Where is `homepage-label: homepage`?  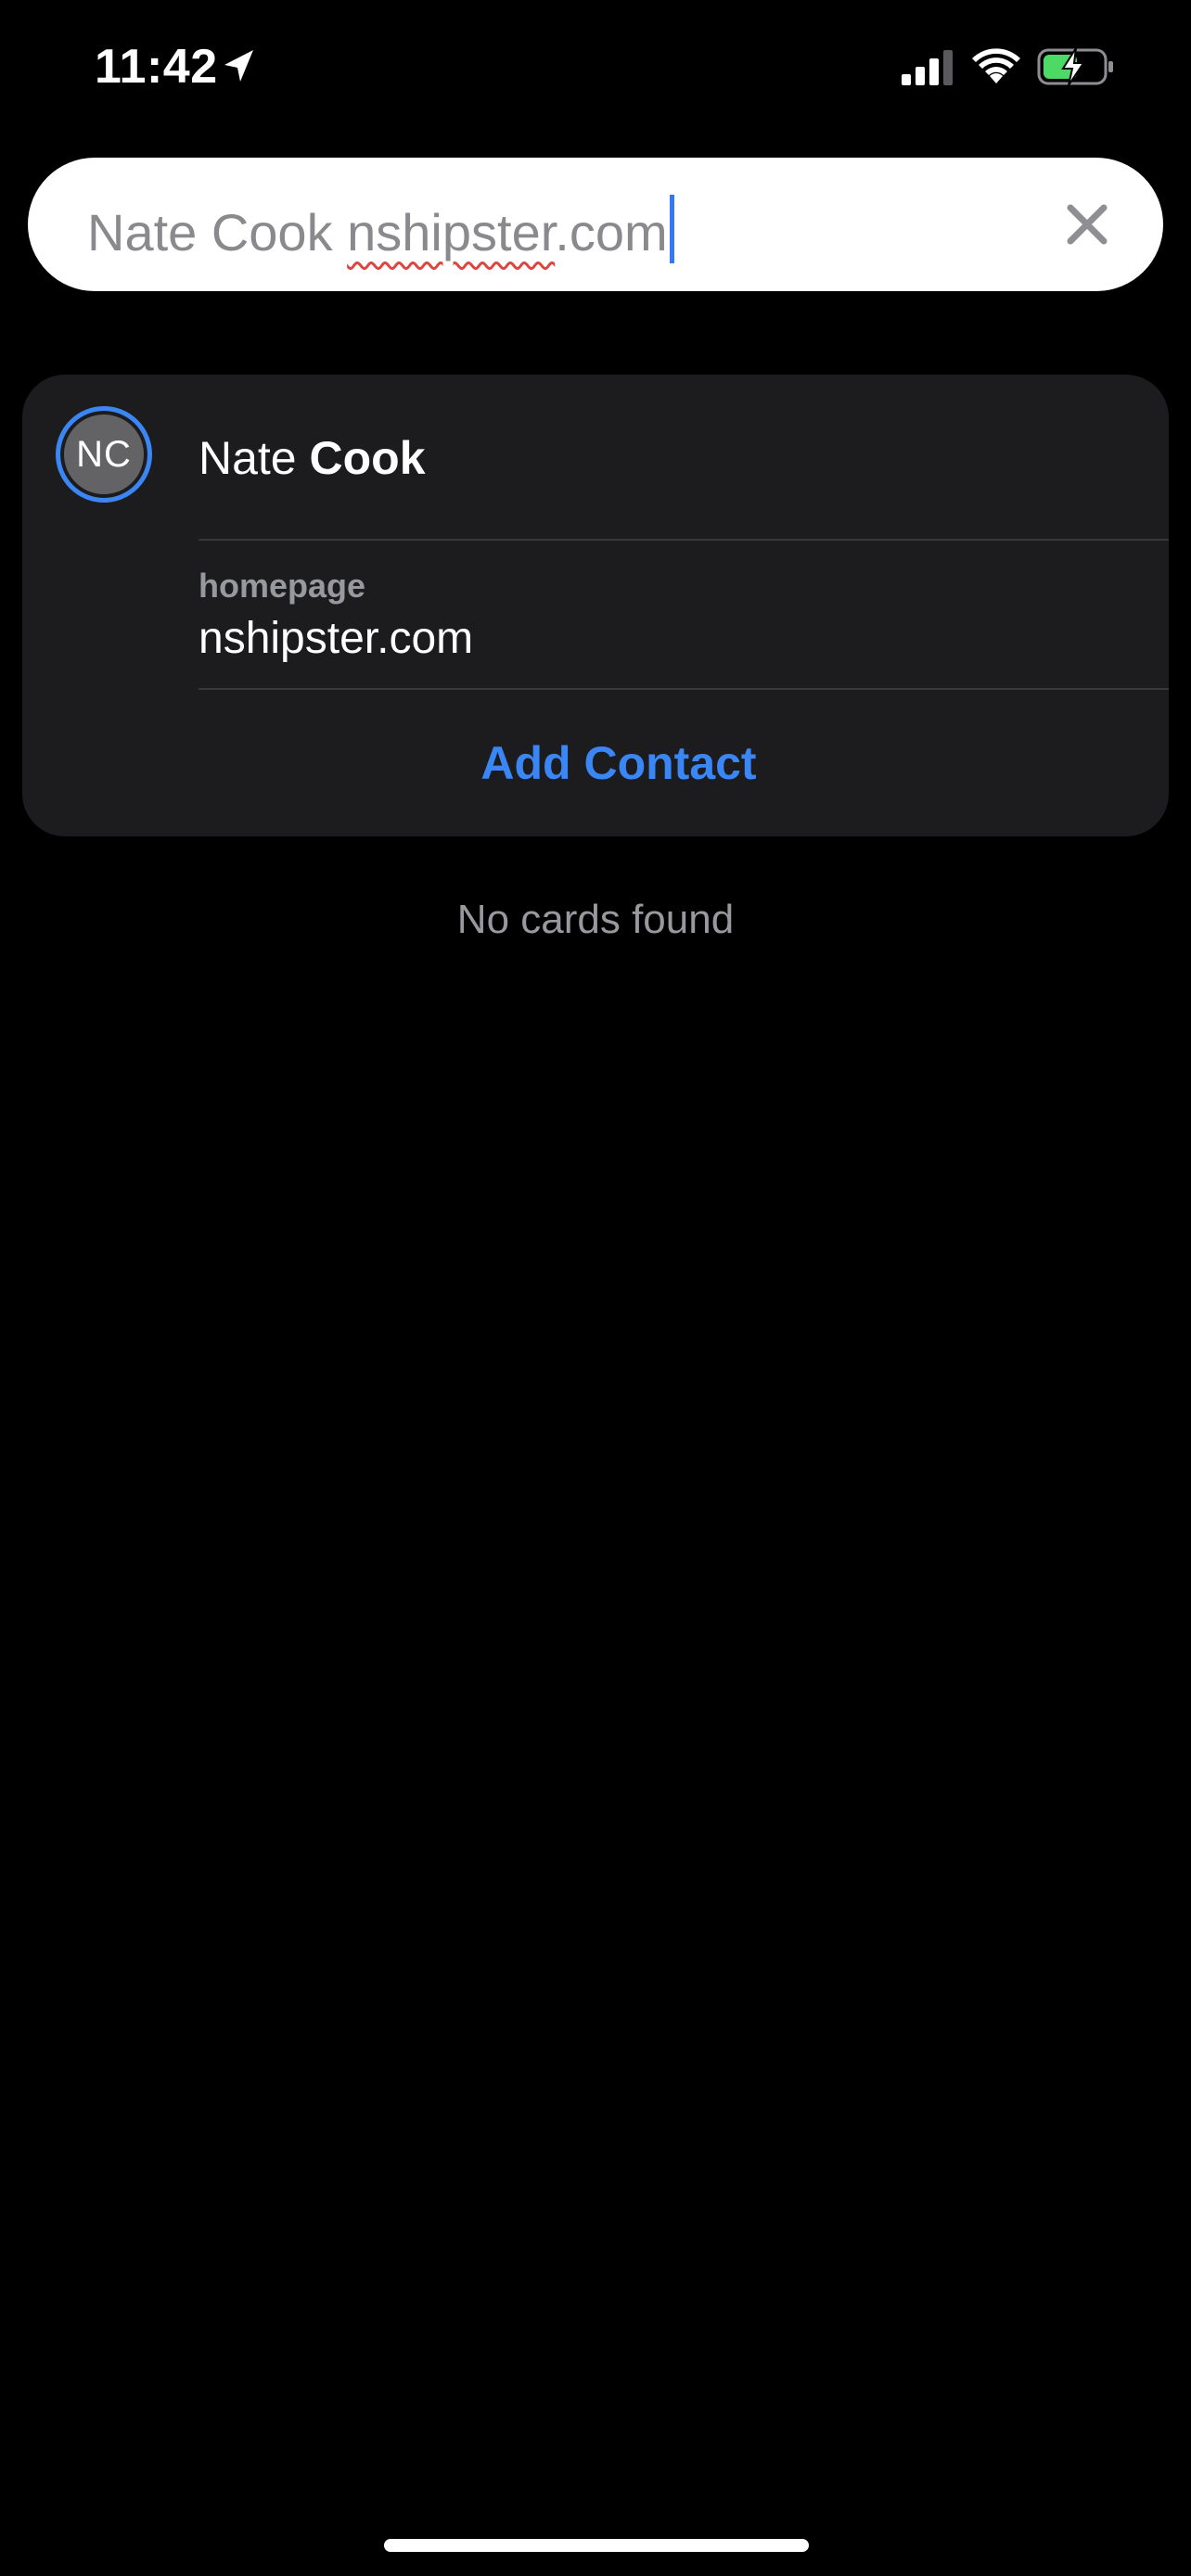 homepage-label: homepage is located at coordinates (282, 586).